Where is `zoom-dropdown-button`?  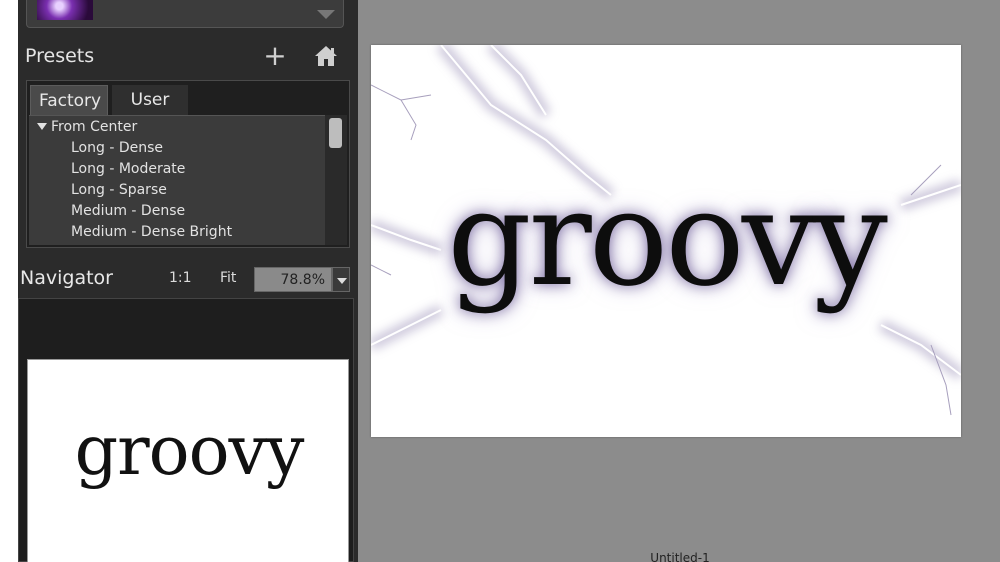 zoom-dropdown-button is located at coordinates (341, 279).